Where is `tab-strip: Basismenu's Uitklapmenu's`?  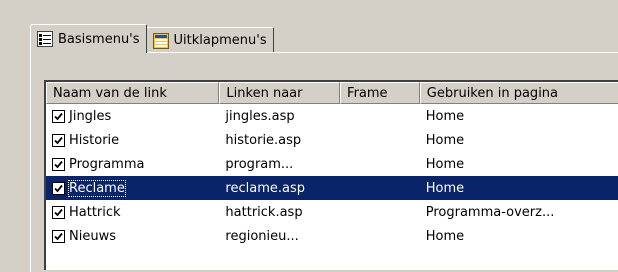
tab-strip: Basismenu's Uitklapmenu's is located at coordinates (152, 38).